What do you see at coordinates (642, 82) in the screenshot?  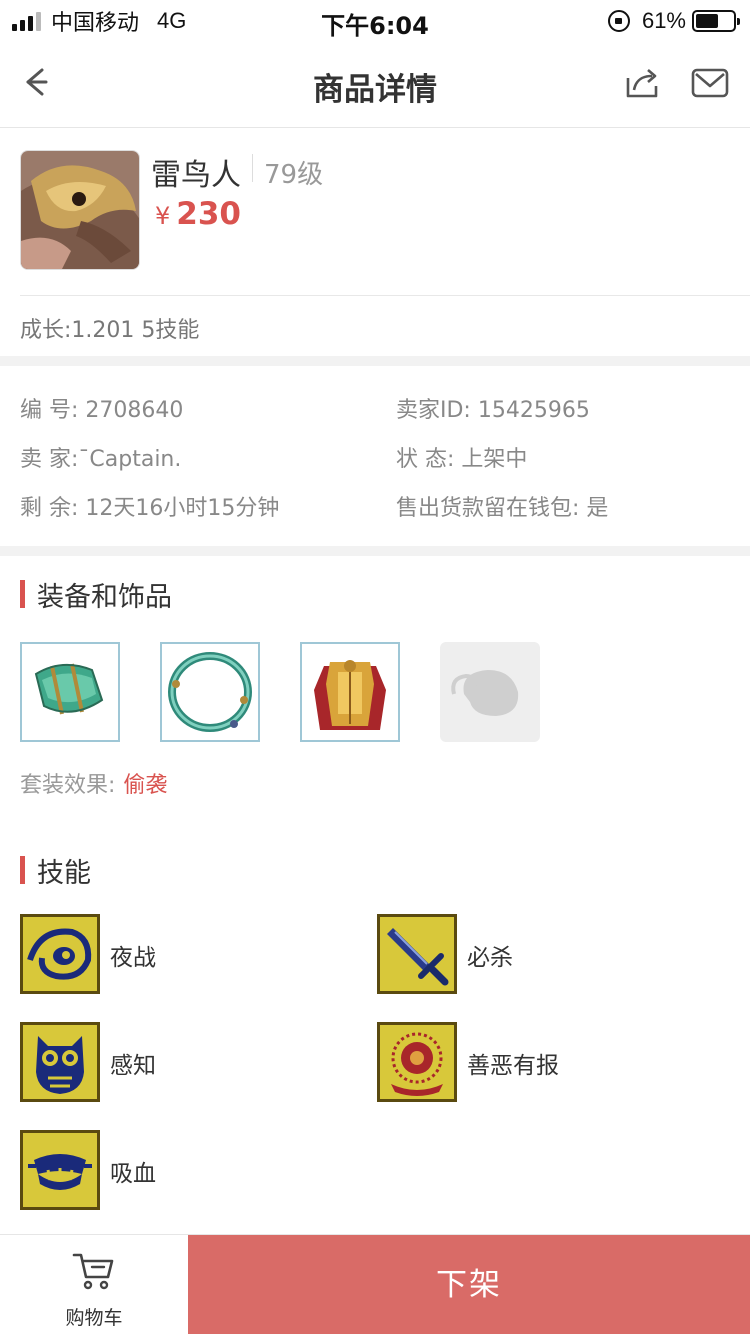 I see `share-icon` at bounding box center [642, 82].